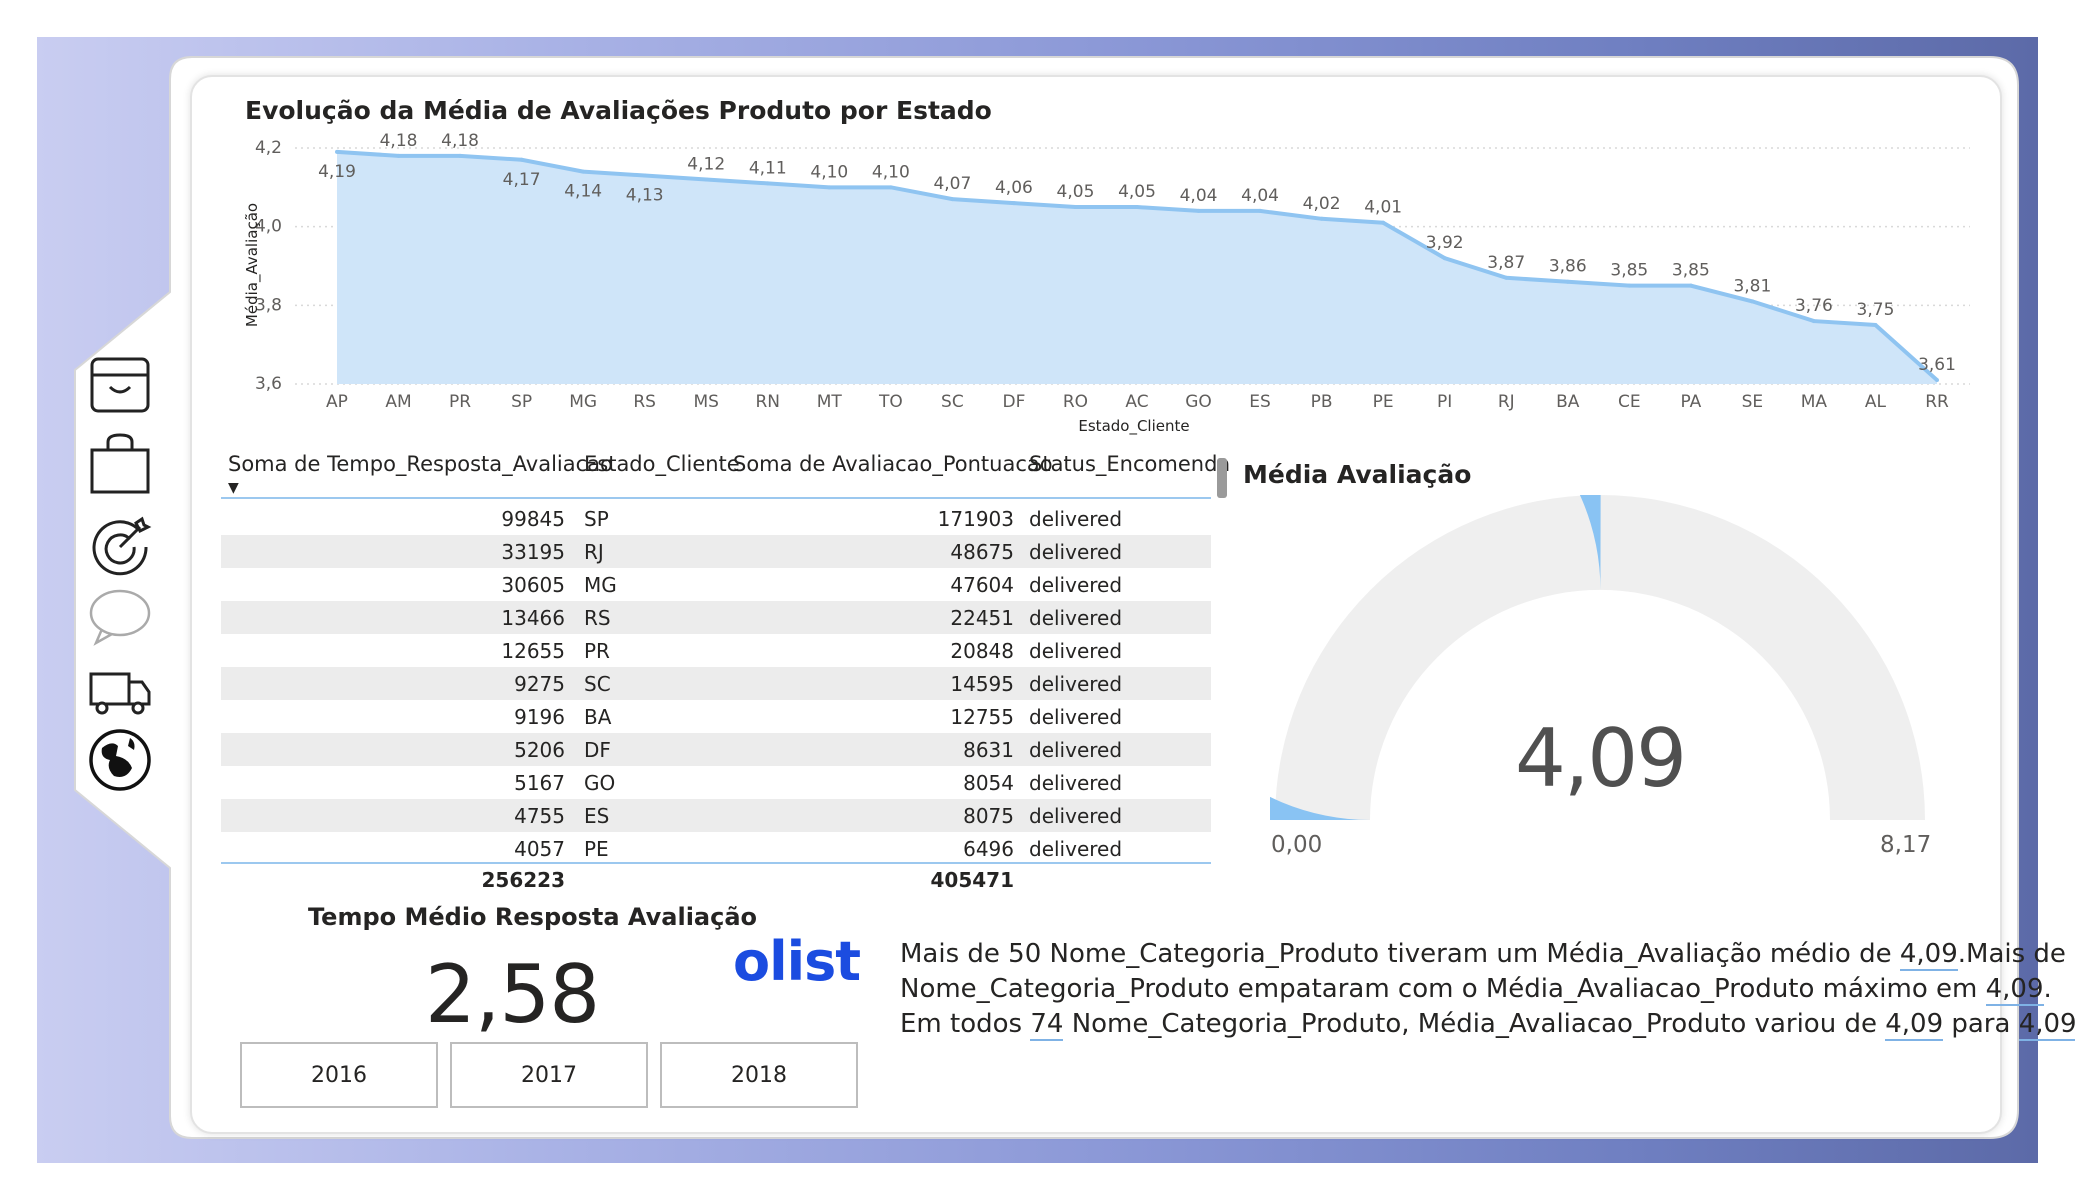 The height and width of the screenshot is (1200, 2075). What do you see at coordinates (1814, 402) in the screenshot?
I see `x-tick-label: MA` at bounding box center [1814, 402].